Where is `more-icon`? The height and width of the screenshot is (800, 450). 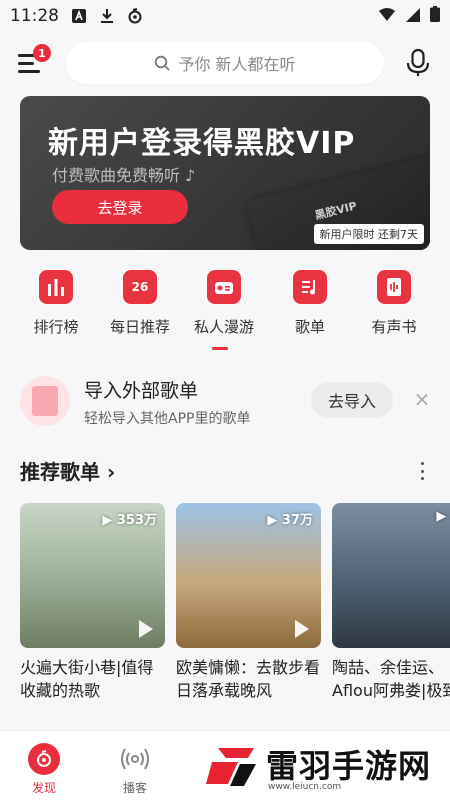 more-icon is located at coordinates (422, 463).